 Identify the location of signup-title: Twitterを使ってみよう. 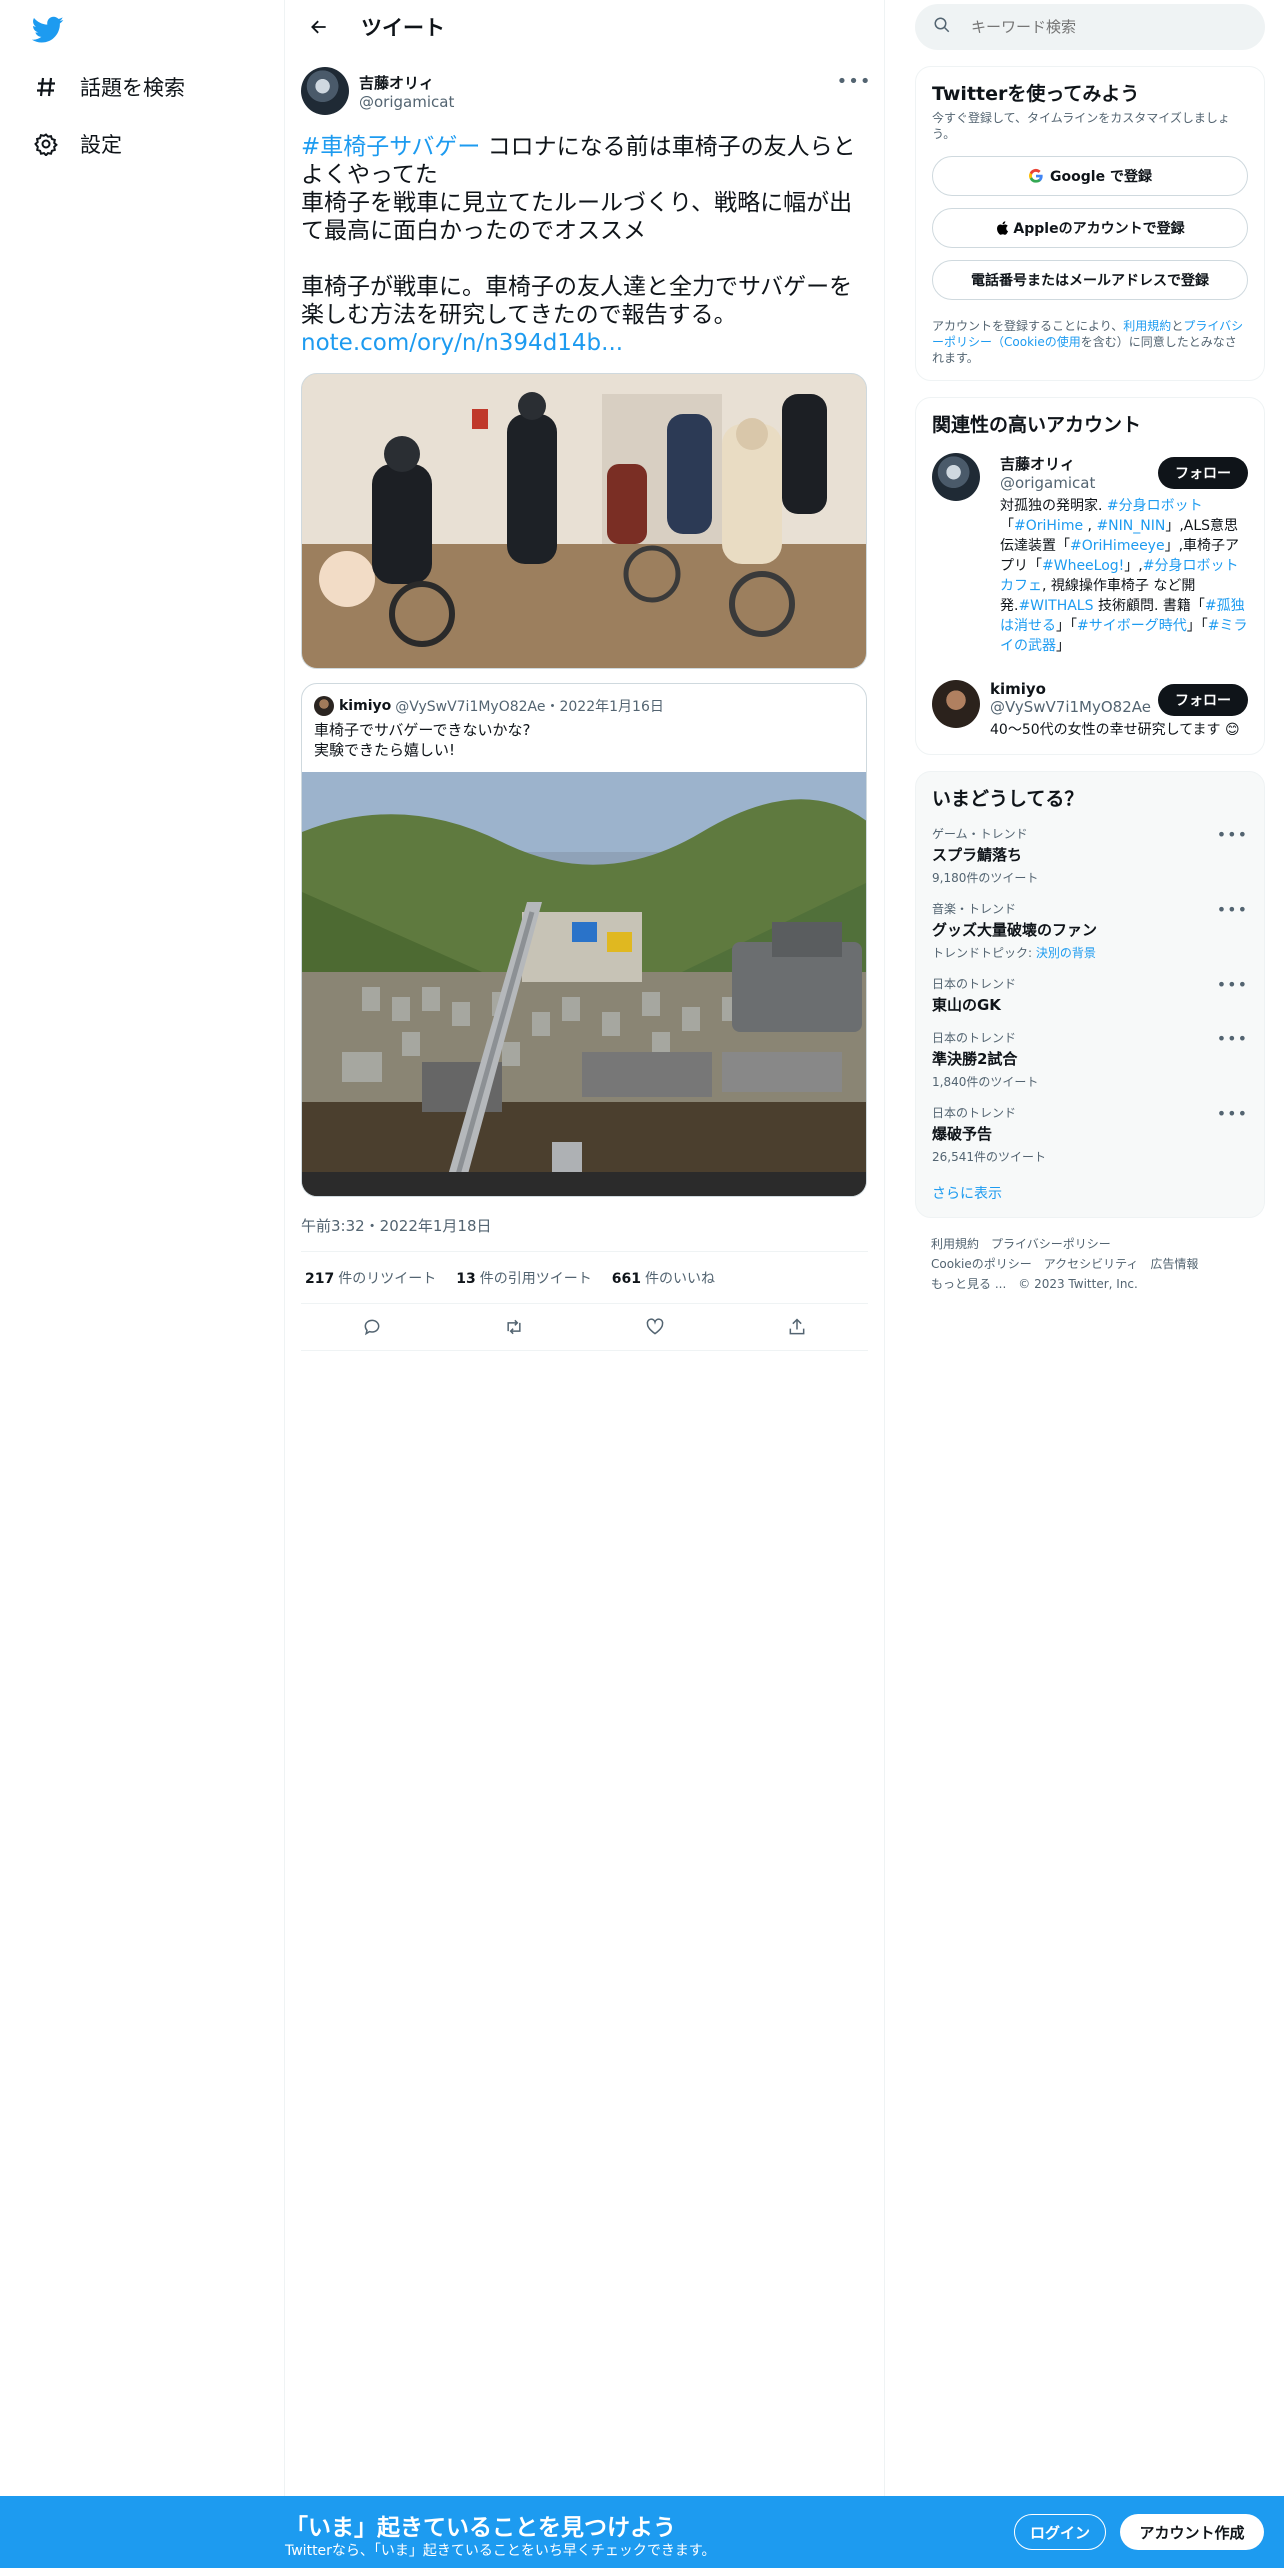
(1036, 94).